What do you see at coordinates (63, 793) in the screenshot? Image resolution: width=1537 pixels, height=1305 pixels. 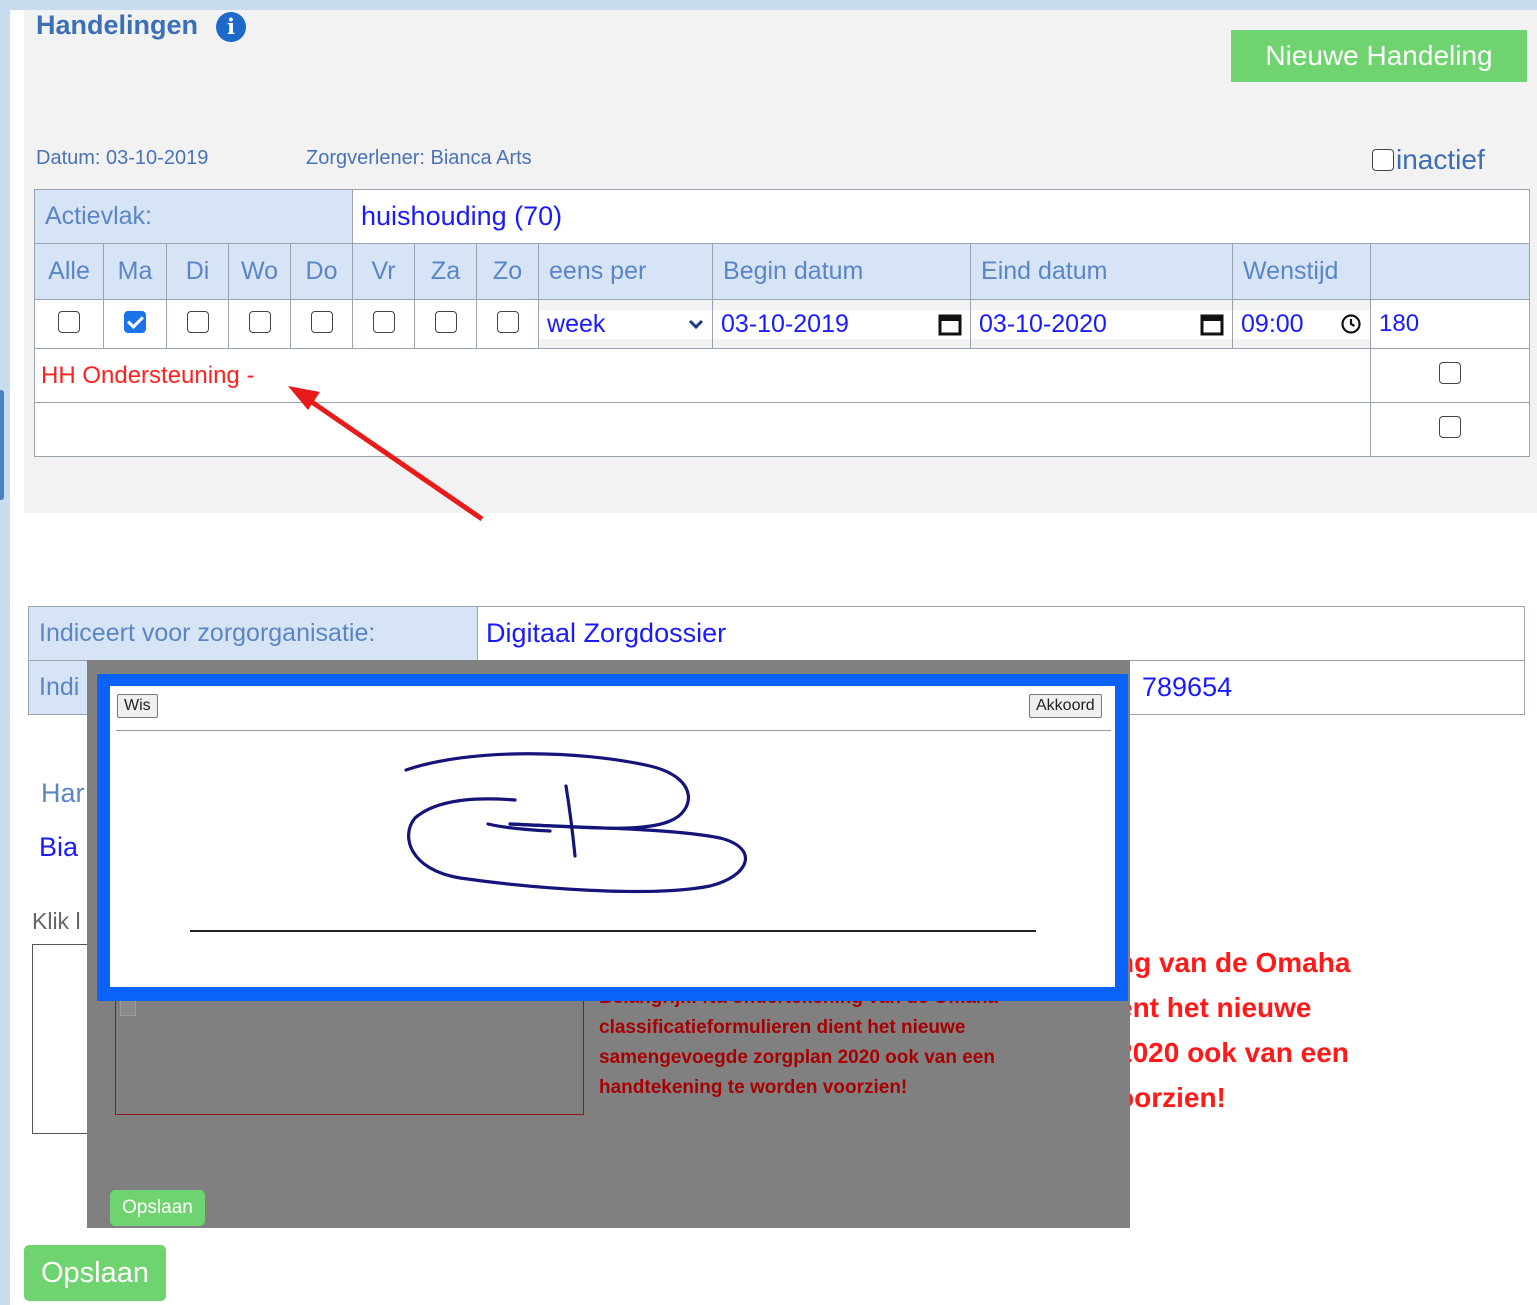 I see `handtekening-label: Har` at bounding box center [63, 793].